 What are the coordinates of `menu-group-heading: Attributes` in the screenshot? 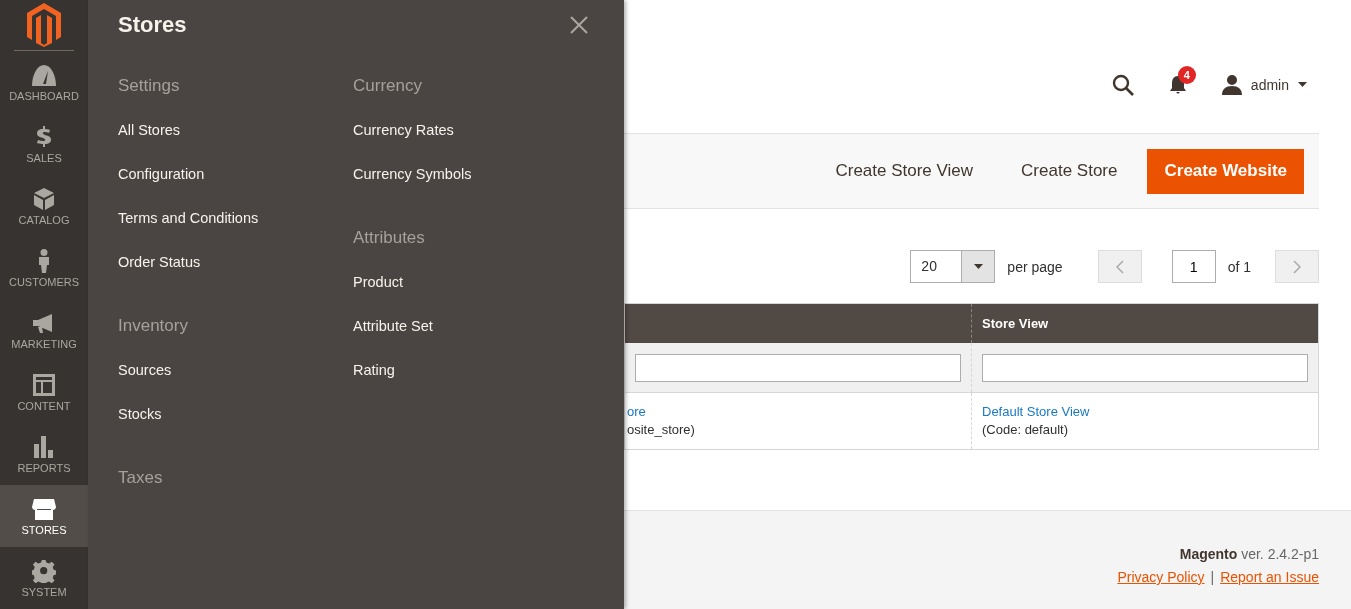 It's located at (389, 238).